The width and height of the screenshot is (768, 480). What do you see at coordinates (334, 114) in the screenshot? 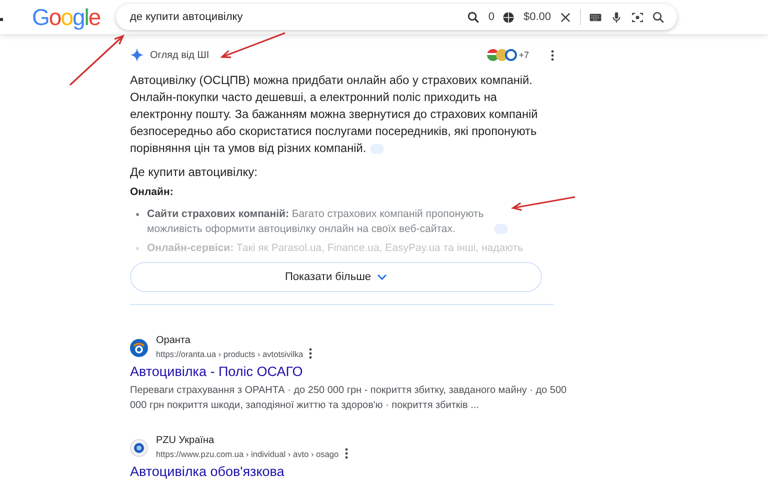
I see `overview-paragraph: Автоцивілку (ОСЦПВ) можна придбати онлайн або у страхових компаній. Онлайн-покупки часто дешевші, а електронний поліс приходить на електронну пошту. За бажанням можна звернутися до страхових компаній безпосередньо або скористатися послугами посередників, які пропонують порівняння цін та умов від різних компаній.` at bounding box center [334, 114].